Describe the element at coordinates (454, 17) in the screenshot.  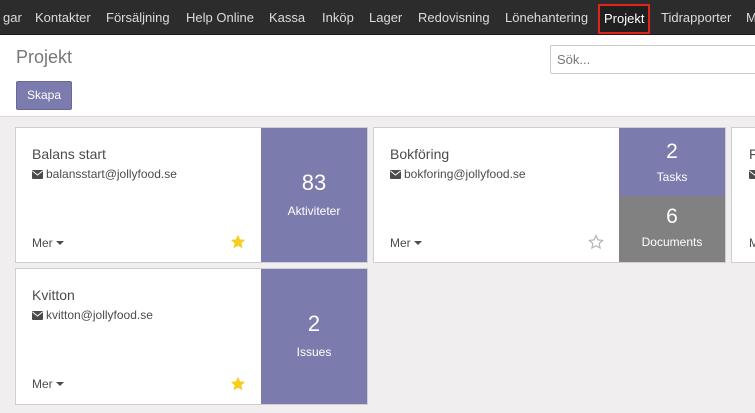
I see `nav-item-redovisning: Redovisning` at that location.